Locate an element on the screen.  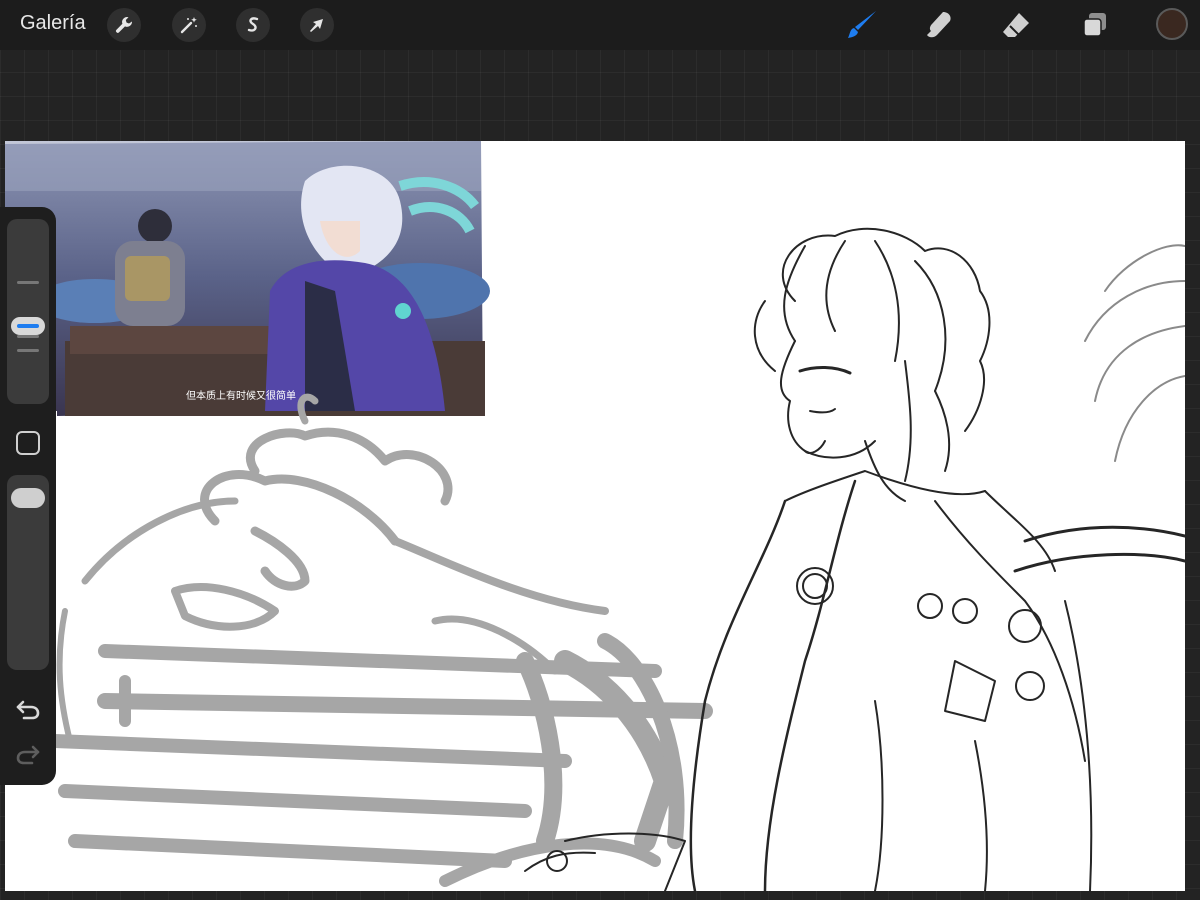
reference-subtitle: 但本质上有时候又很简单 is located at coordinates (241, 395).